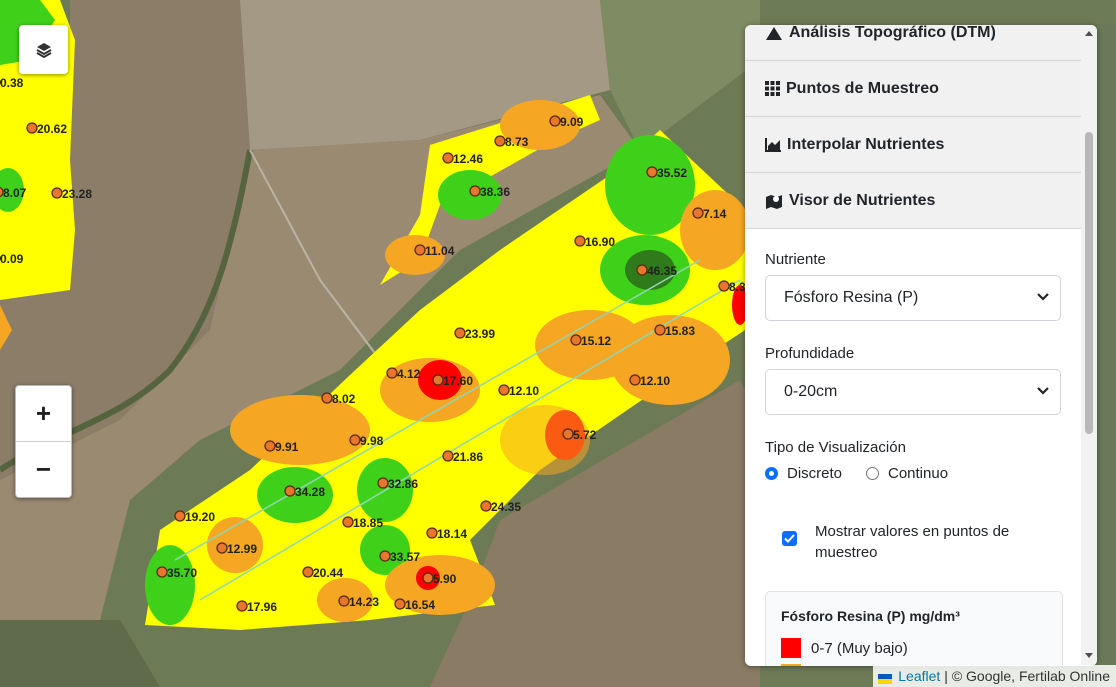 The height and width of the screenshot is (687, 1116). Describe the element at coordinates (52, 129) in the screenshot. I see `sample-point-value: 20.62` at that location.